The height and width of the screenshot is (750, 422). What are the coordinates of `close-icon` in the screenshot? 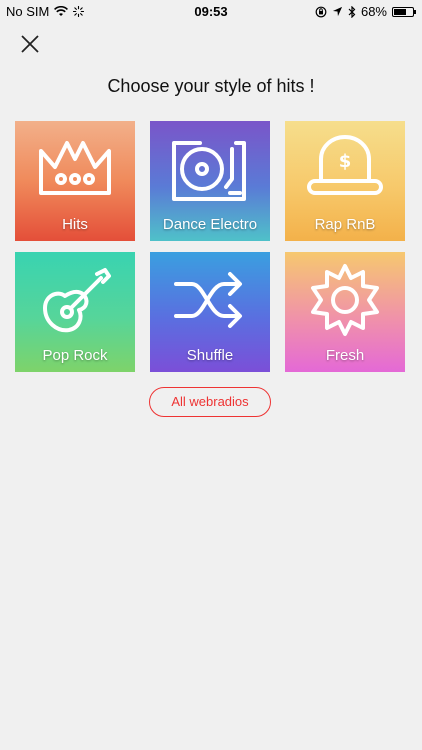 It's located at (30, 44).